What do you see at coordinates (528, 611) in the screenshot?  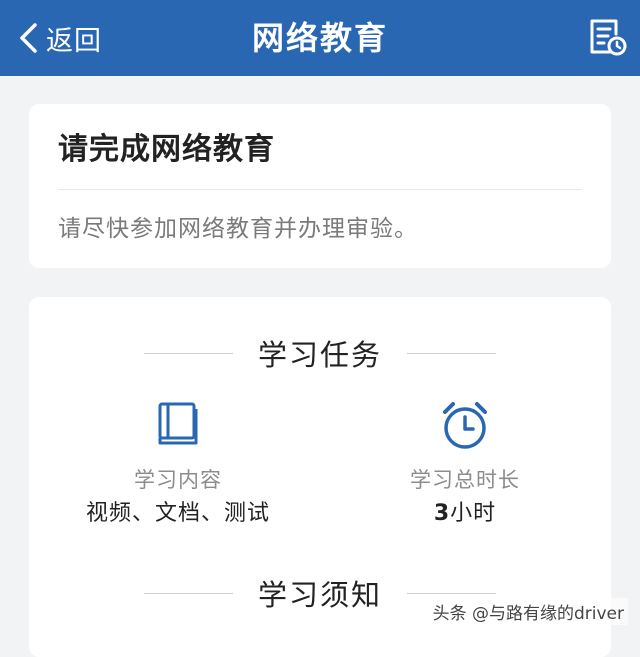 I see `watermark: 头条 @与路有缘的driver` at bounding box center [528, 611].